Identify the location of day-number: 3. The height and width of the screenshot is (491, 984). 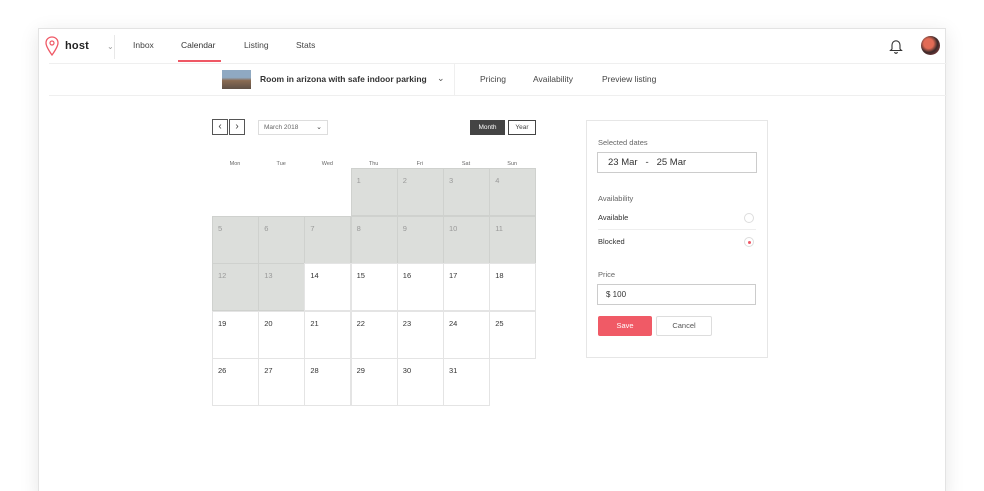
(451, 180).